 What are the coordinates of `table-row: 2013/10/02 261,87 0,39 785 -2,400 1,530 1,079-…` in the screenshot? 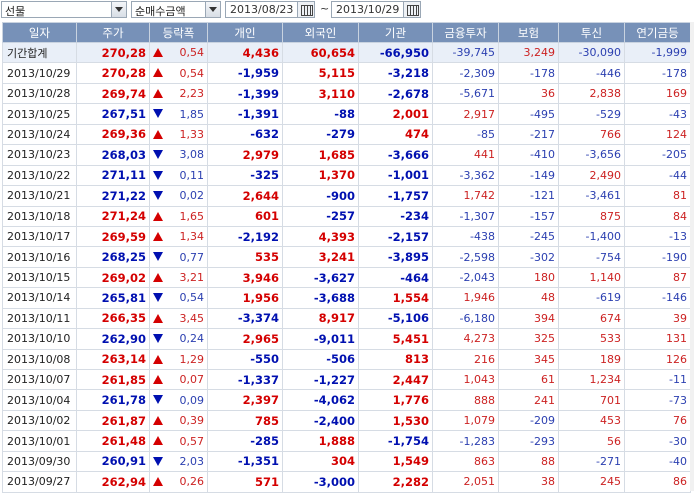 It's located at (346, 420).